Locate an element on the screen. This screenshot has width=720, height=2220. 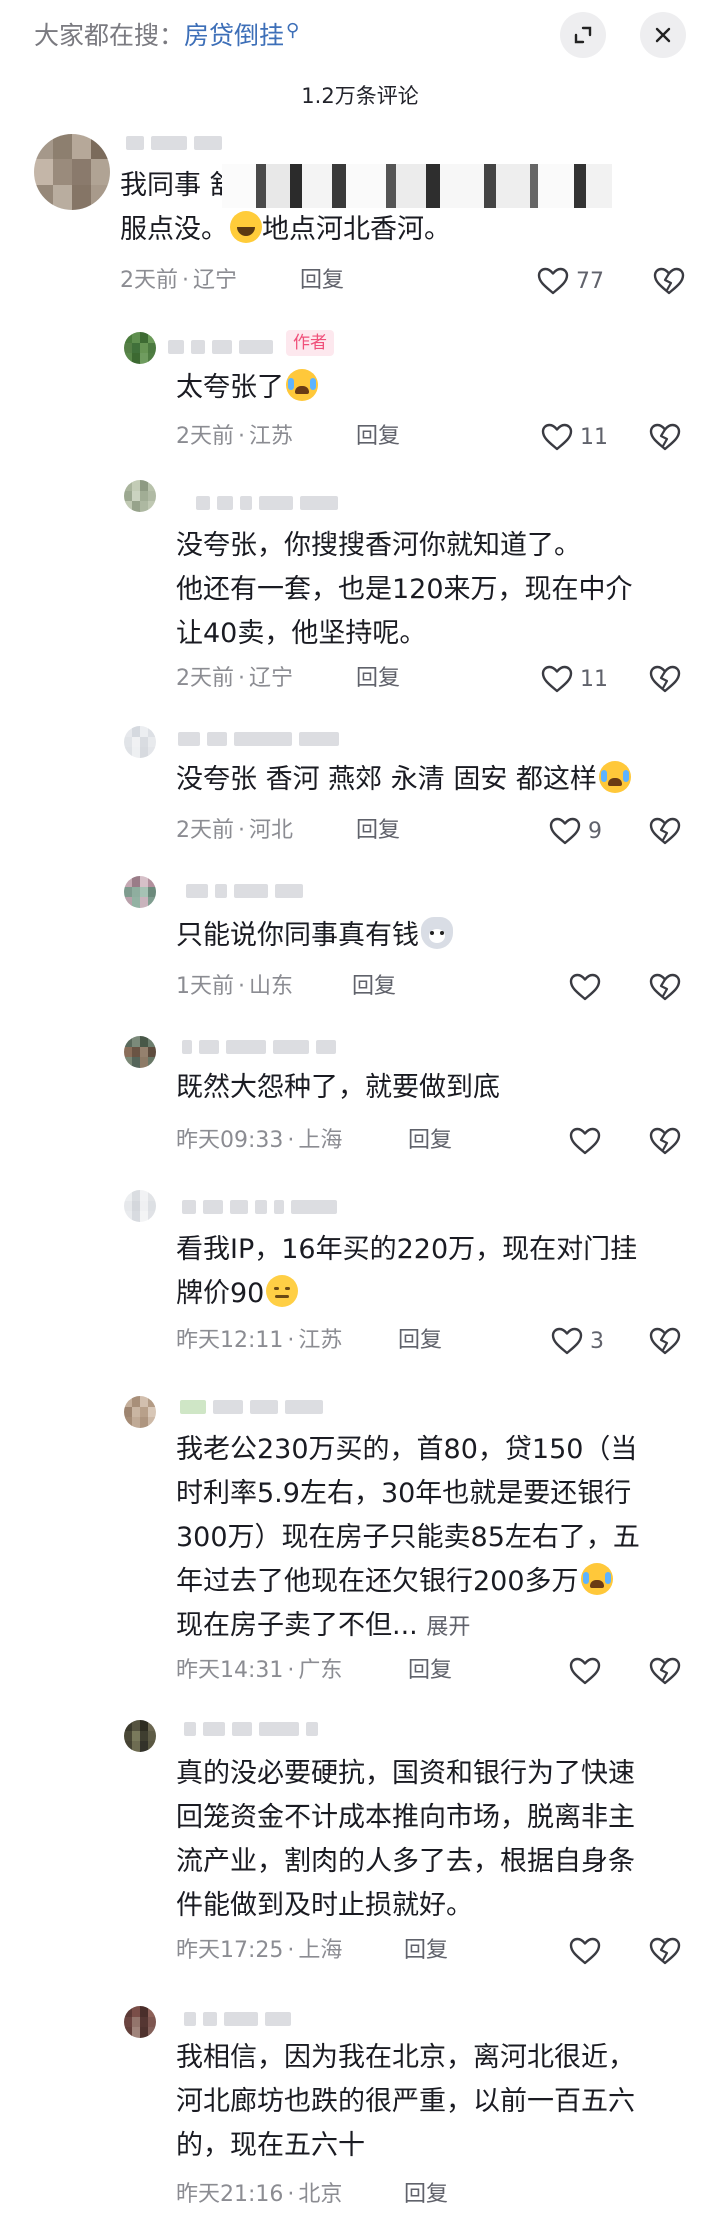
like-count: 3 is located at coordinates (597, 1341).